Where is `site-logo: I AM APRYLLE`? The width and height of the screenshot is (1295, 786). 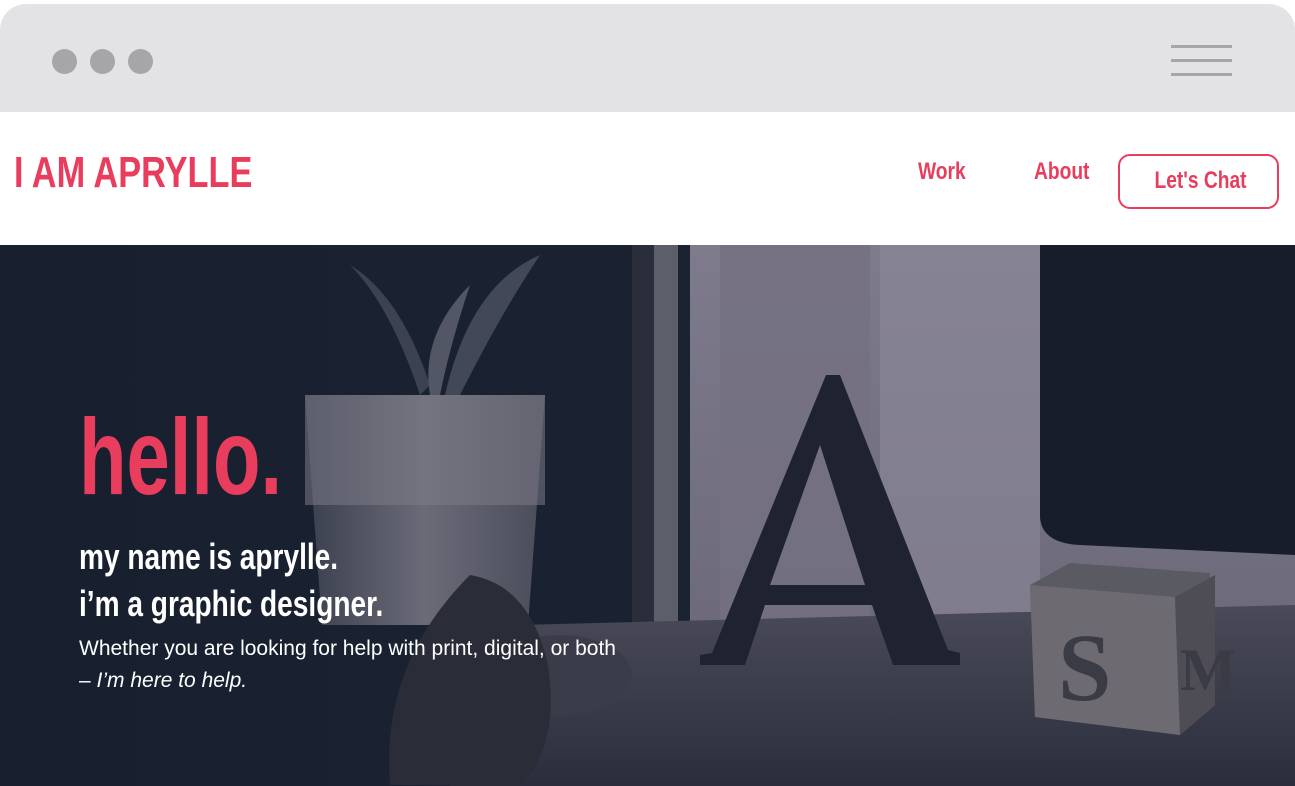 site-logo: I AM APRYLLE is located at coordinates (133, 173).